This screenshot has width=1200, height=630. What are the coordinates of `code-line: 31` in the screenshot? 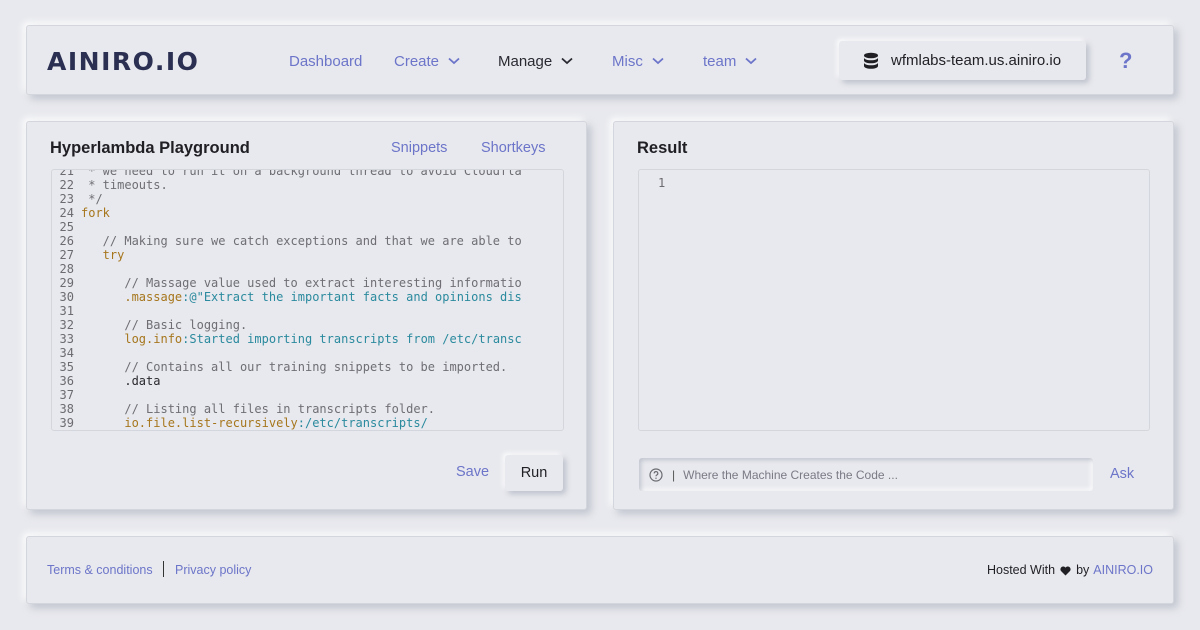 It's located at (287, 311).